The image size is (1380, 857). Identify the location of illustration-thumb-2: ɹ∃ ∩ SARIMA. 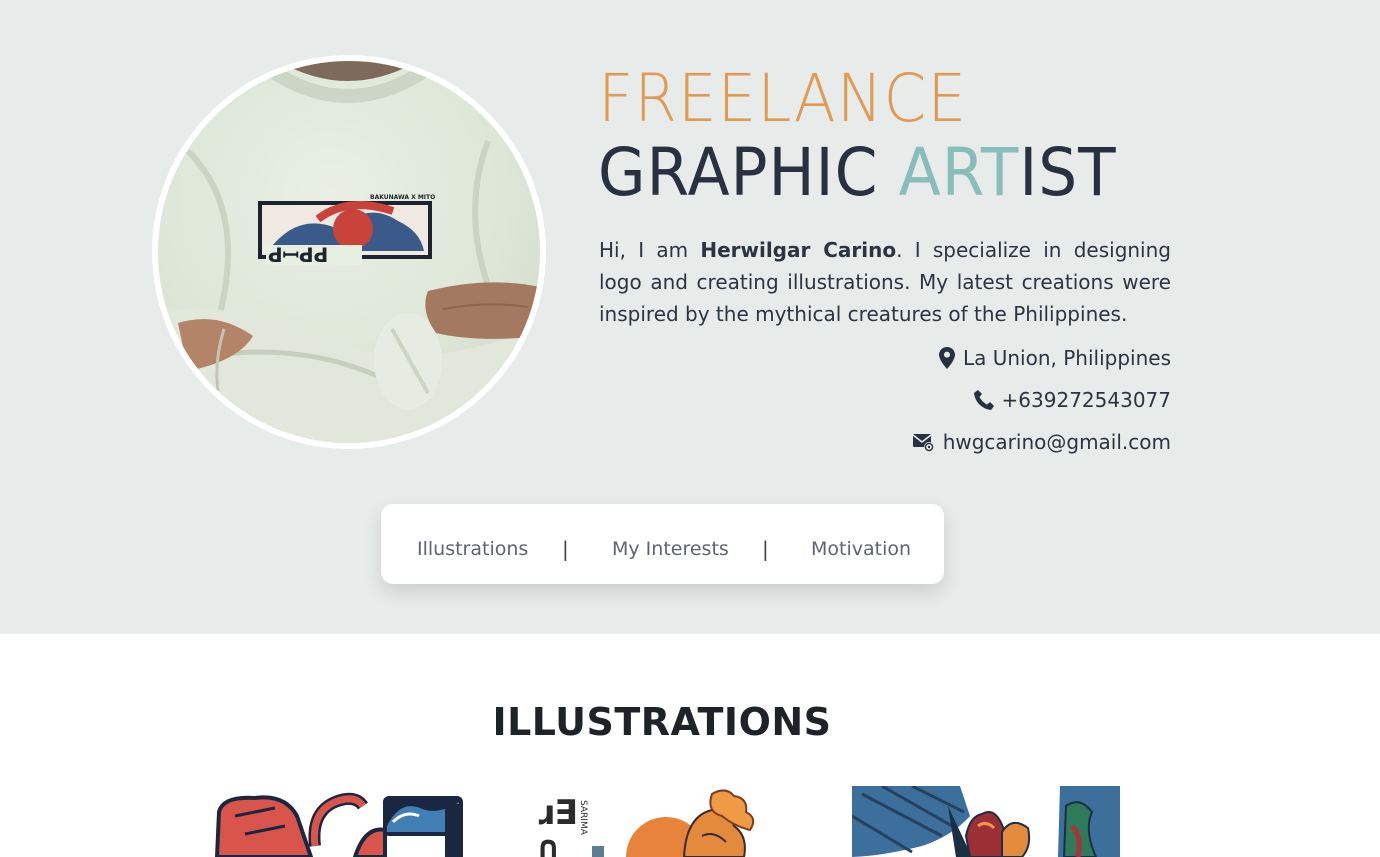
(654, 821).